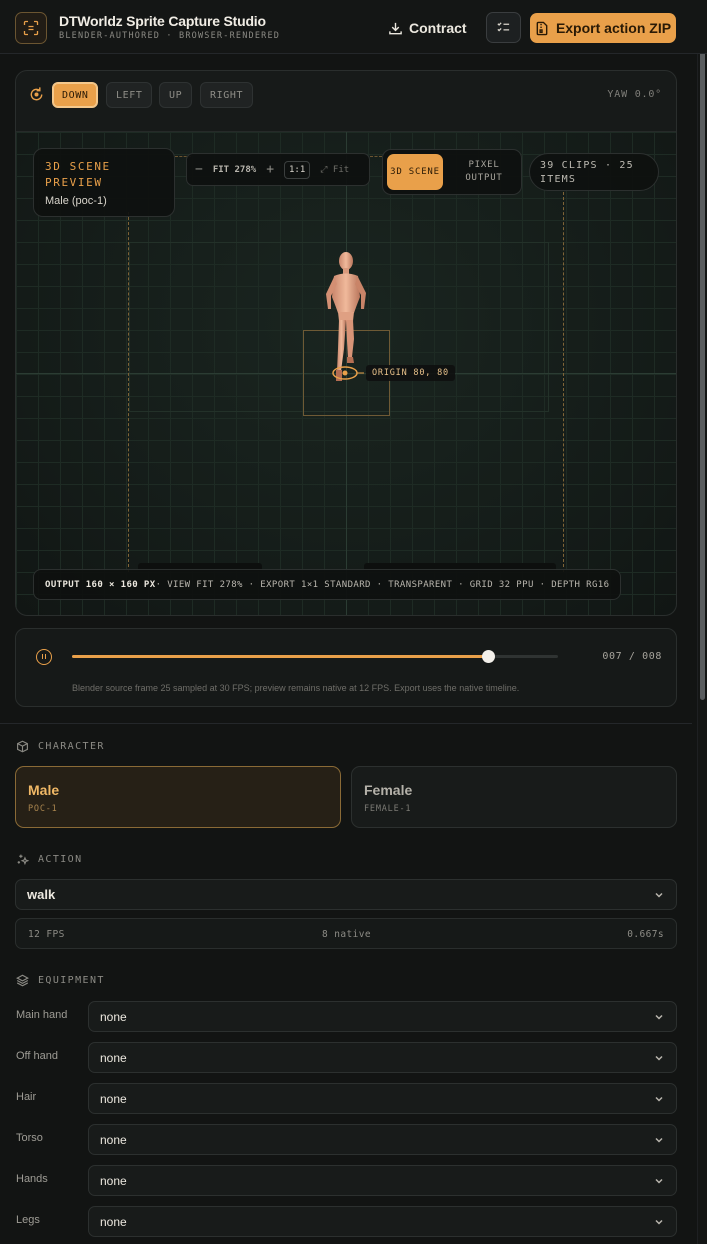 Image resolution: width=707 pixels, height=1244 pixels. What do you see at coordinates (514, 797) in the screenshot?
I see `character-option-female: Female FEMALE-1` at bounding box center [514, 797].